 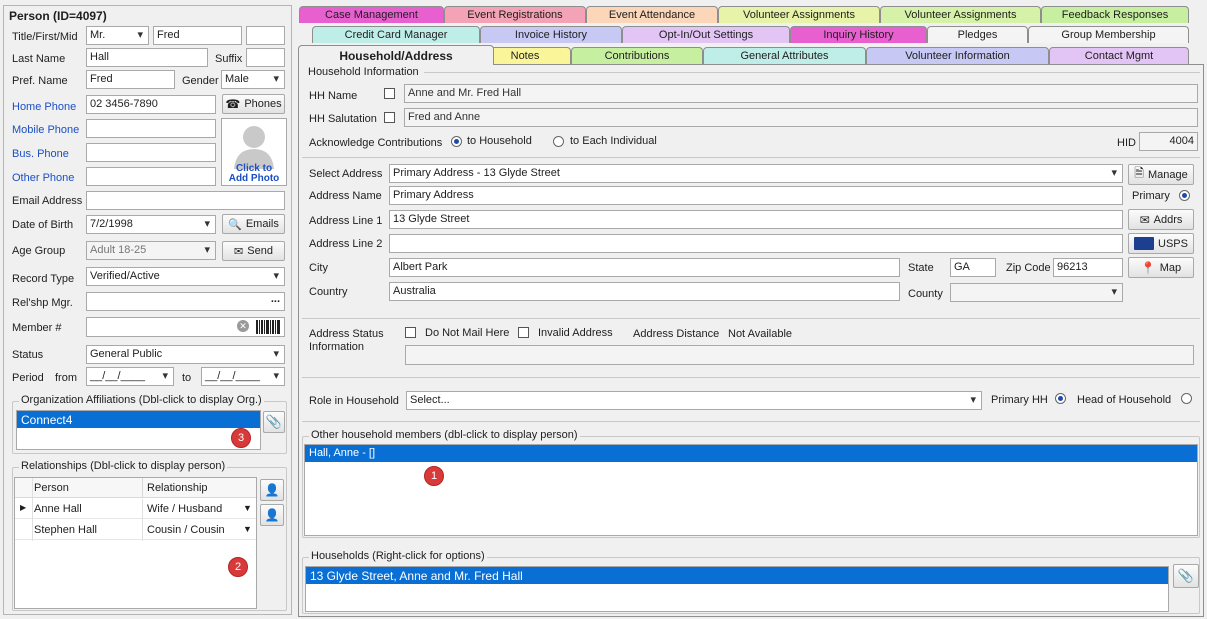 I want to click on pref-name-field: Fred, so click(x=130, y=79).